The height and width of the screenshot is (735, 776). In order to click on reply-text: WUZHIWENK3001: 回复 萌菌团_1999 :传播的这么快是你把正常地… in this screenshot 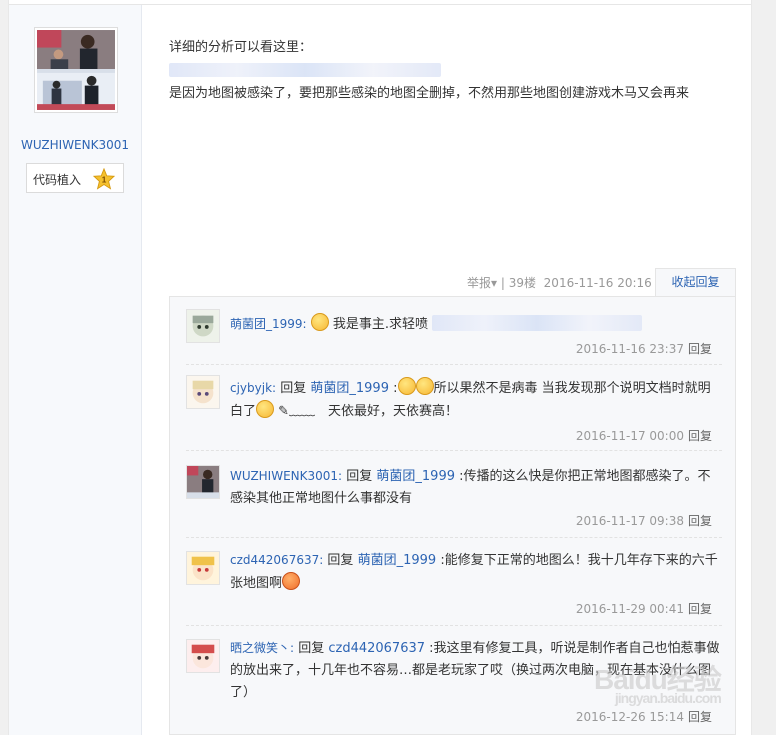, I will do `click(475, 487)`.